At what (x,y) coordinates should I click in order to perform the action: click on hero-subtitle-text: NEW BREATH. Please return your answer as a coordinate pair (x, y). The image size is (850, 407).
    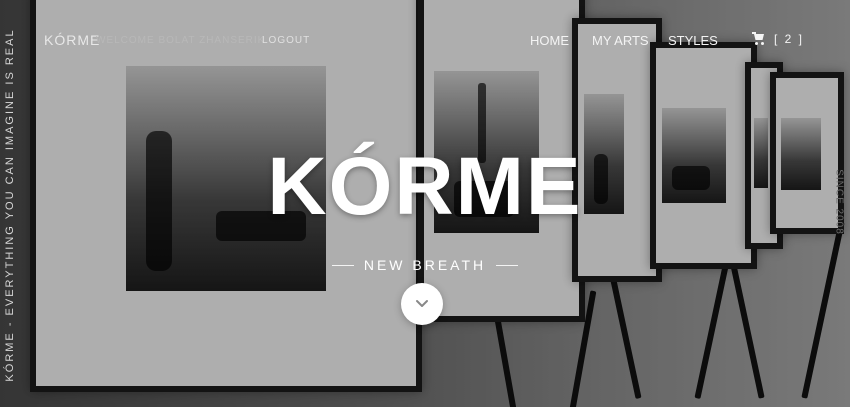
    Looking at the image, I should click on (425, 265).